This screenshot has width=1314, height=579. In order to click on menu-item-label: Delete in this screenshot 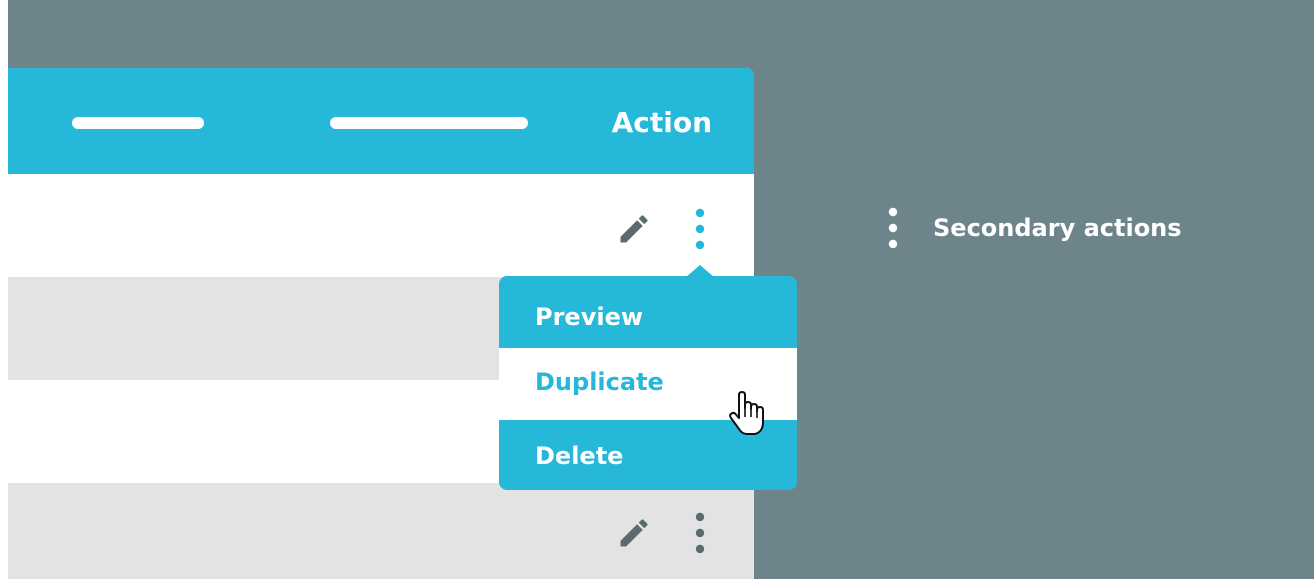, I will do `click(579, 456)`.